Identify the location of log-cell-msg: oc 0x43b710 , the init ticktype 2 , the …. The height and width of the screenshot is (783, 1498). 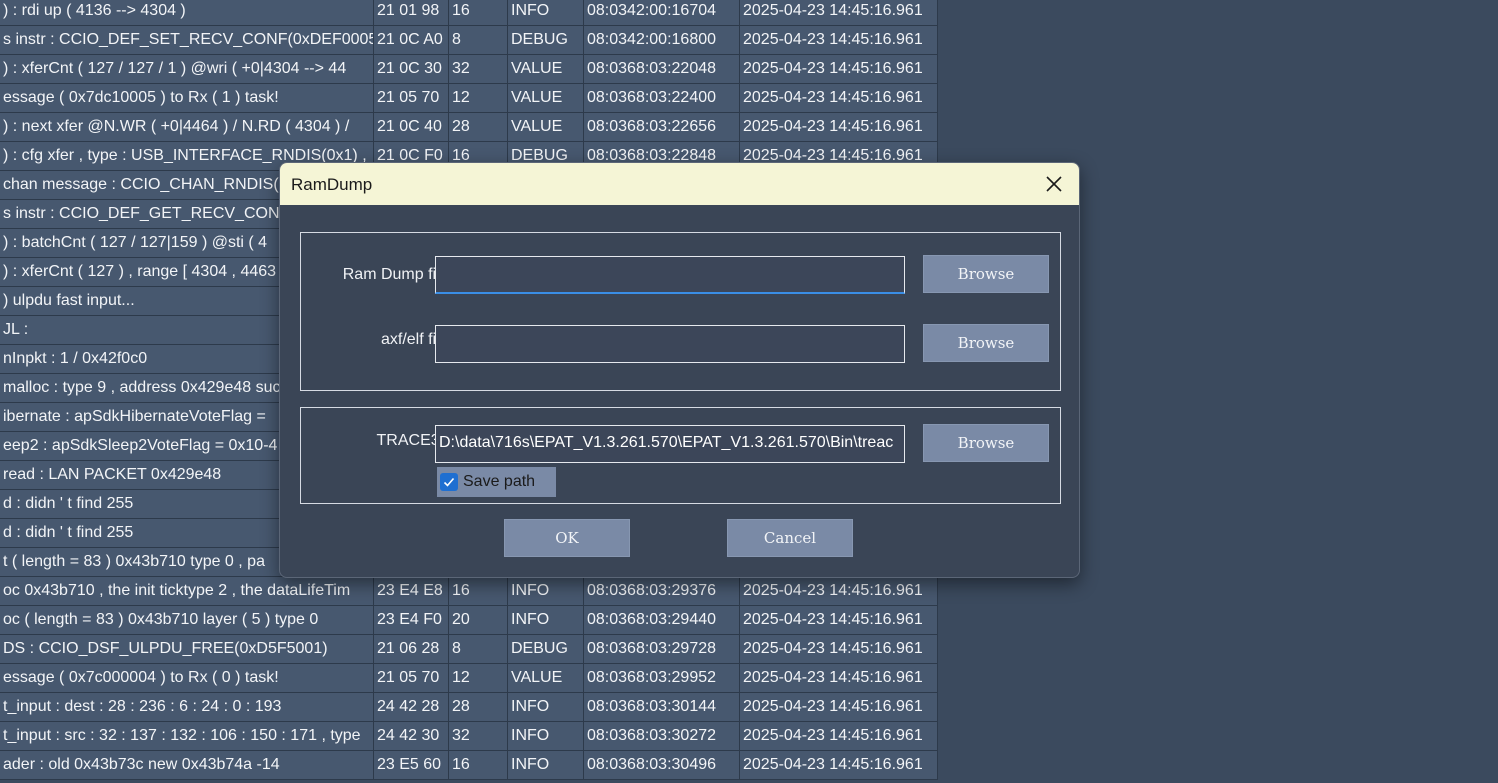
(187, 591).